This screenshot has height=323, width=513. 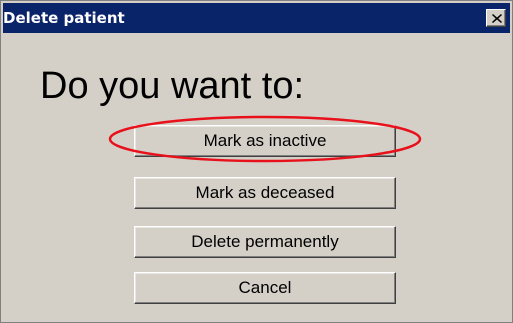 What do you see at coordinates (265, 242) in the screenshot?
I see `delete-permanently-button: Delete permanently` at bounding box center [265, 242].